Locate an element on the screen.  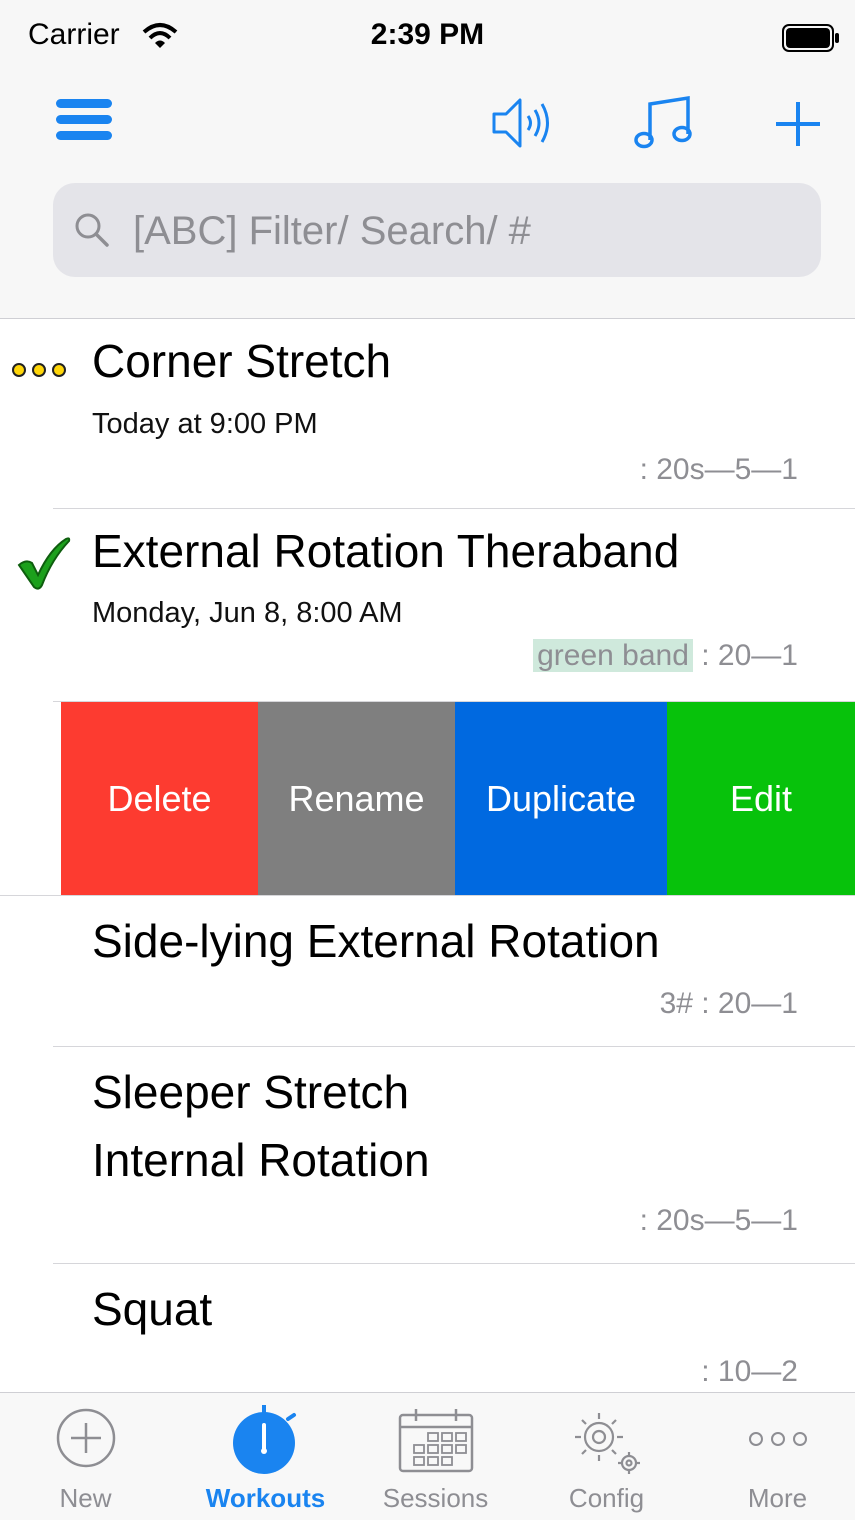
checkmark-green-icon is located at coordinates (44, 566).